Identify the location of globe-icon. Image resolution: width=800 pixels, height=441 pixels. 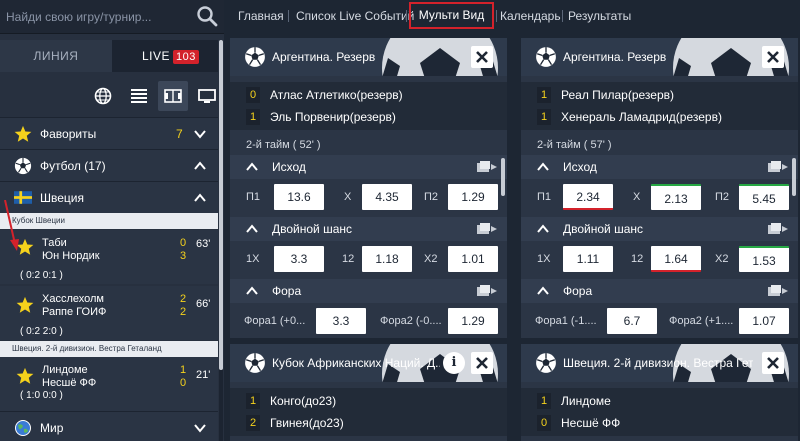
(23, 428).